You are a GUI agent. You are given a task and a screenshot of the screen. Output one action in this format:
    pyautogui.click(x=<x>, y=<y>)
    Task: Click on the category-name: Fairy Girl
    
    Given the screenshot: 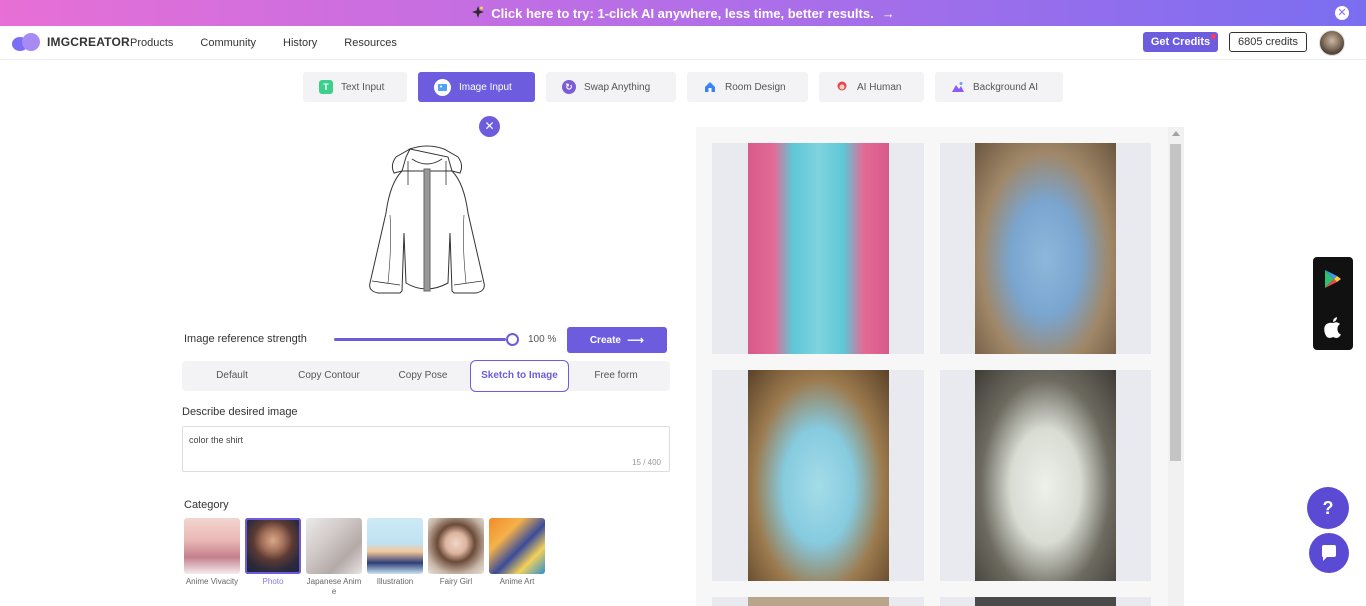 What is the action you would take?
    pyautogui.click(x=456, y=581)
    